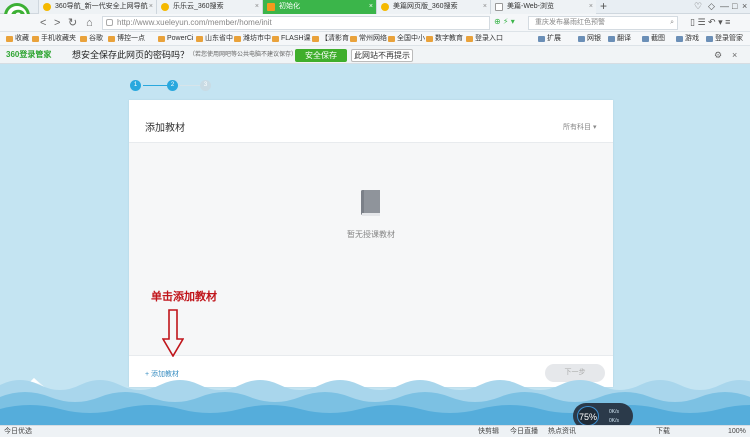 Image resolution: width=750 pixels, height=437 pixels. What do you see at coordinates (289, 6) in the screenshot?
I see `tab-label: 初始化` at bounding box center [289, 6].